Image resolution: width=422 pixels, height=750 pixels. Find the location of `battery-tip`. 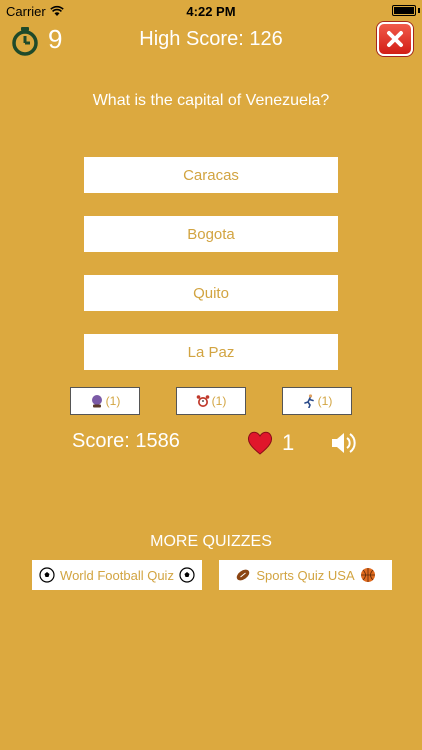

battery-tip is located at coordinates (419, 10).